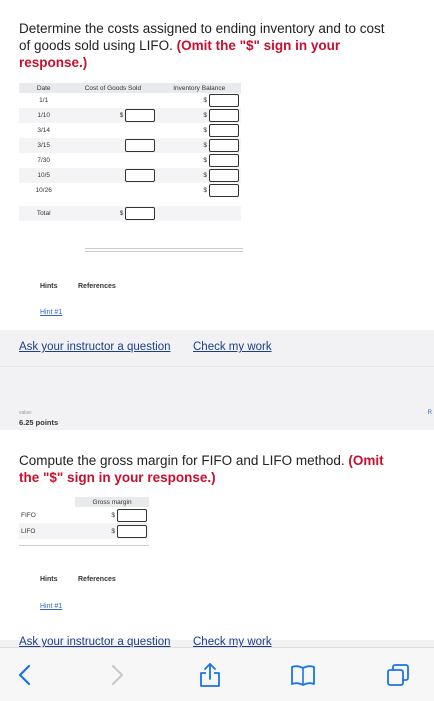  I want to click on table2-underline, so click(84, 545).